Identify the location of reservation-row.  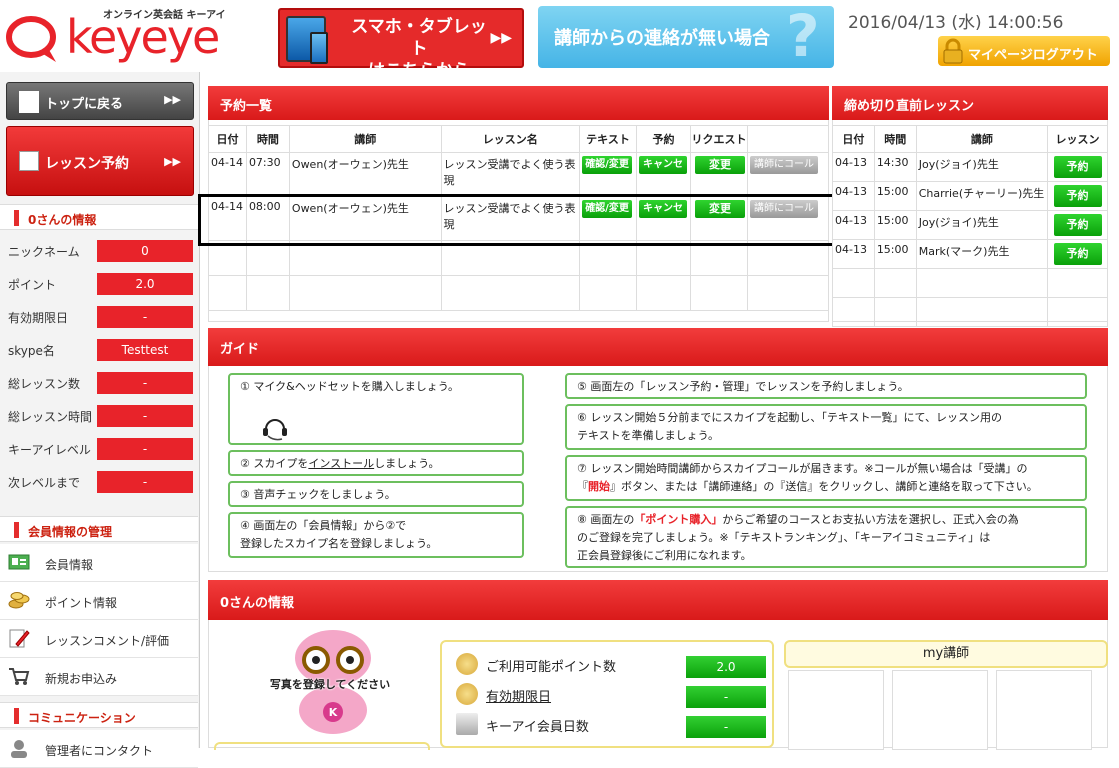
(519, 293).